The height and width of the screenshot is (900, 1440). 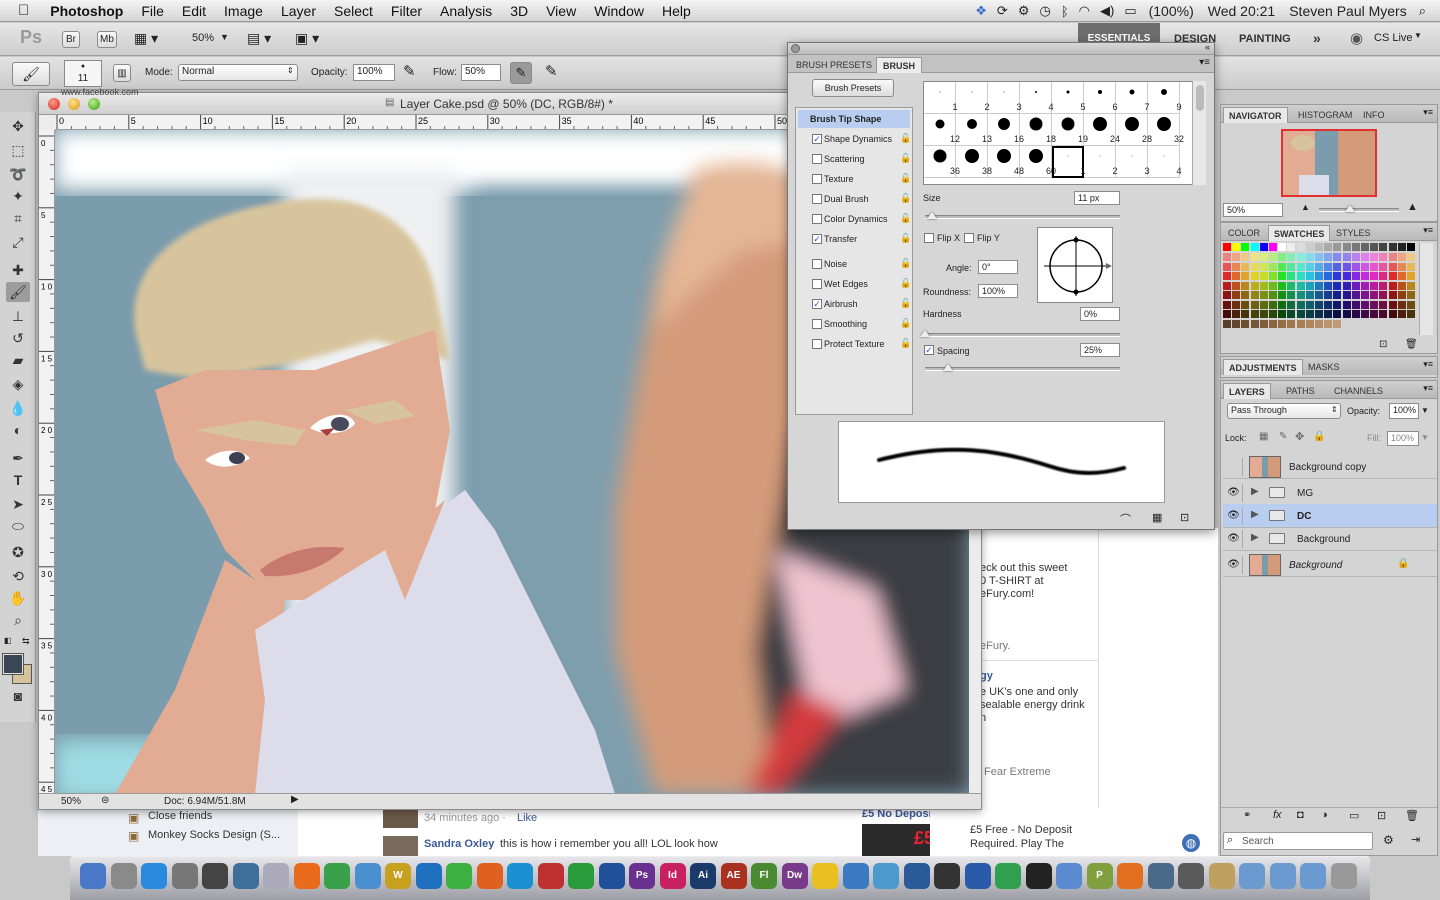 What do you see at coordinates (152, 11) in the screenshot?
I see `menu-file: File` at bounding box center [152, 11].